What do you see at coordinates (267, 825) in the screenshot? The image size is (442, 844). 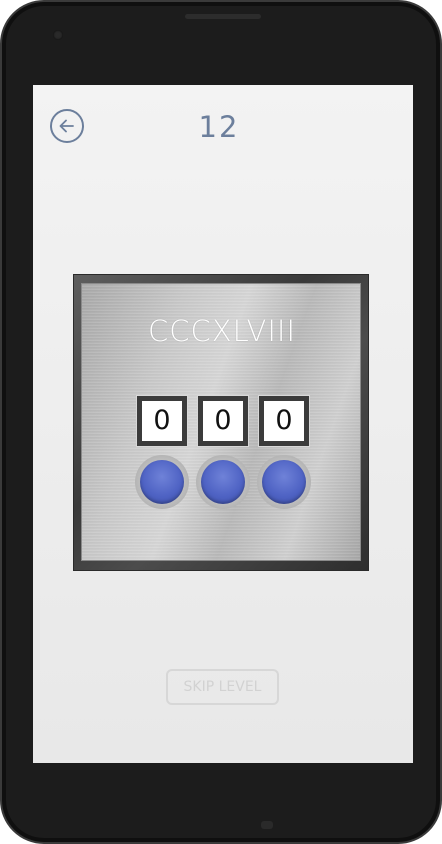 I see `bottom-speaker` at bounding box center [267, 825].